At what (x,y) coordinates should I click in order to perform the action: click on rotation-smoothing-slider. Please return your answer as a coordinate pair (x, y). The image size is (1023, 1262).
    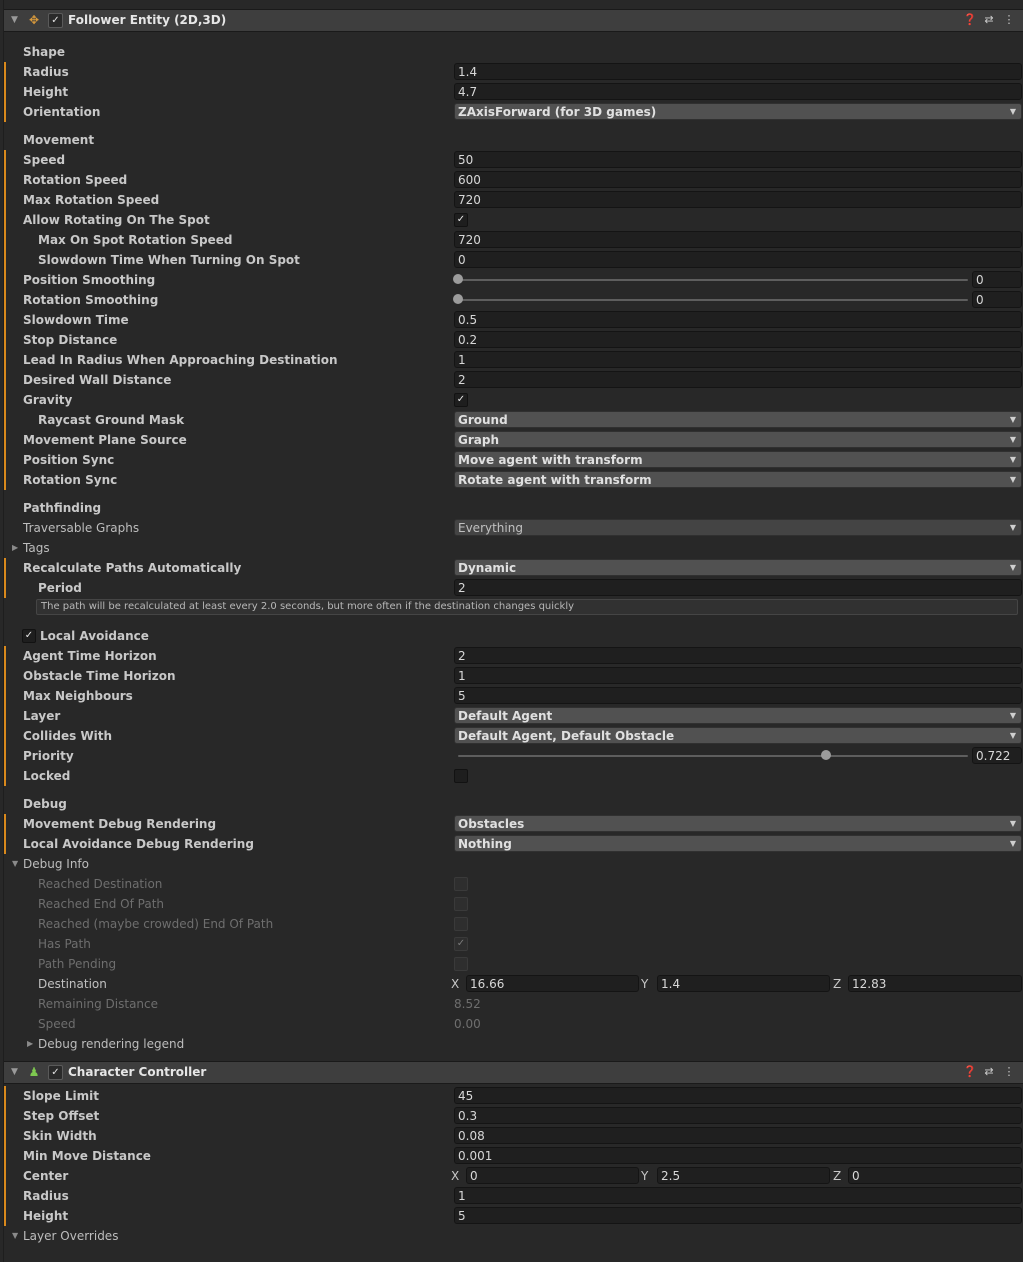
    Looking at the image, I should click on (713, 300).